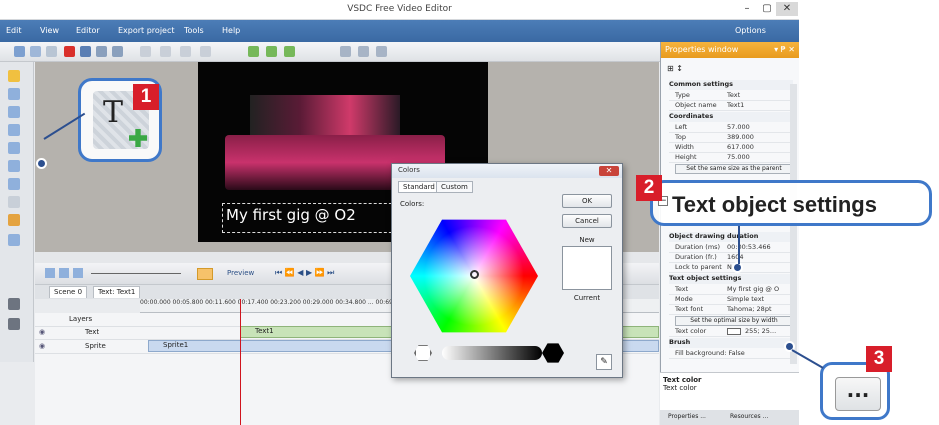  Describe the element at coordinates (271, 51) in the screenshot. I see `arrow-green-2-icon` at that location.